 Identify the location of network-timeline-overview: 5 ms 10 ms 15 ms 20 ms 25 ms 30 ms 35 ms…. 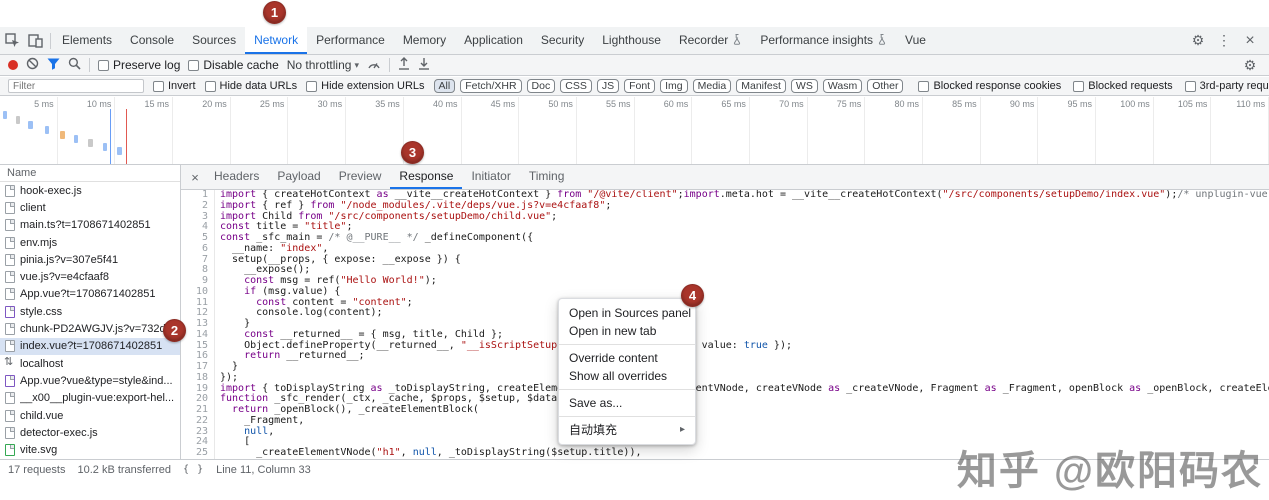
(634, 131).